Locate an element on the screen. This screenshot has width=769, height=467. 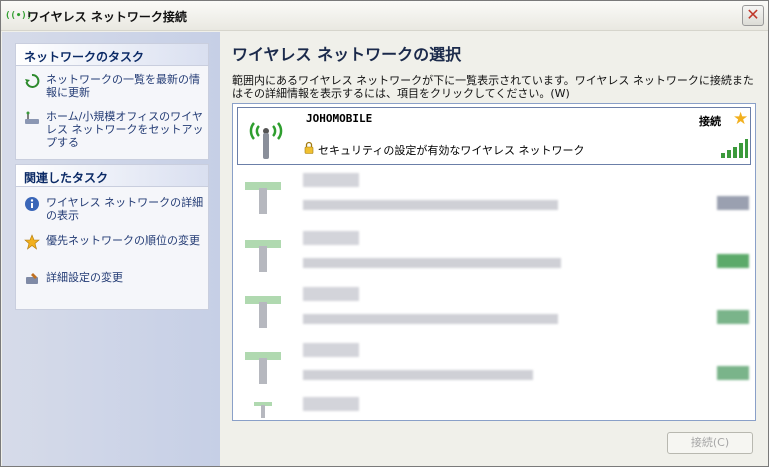
view-network-details-label: ワイヤレス ネットワークの詳細の表示 is located at coordinates (125, 209).